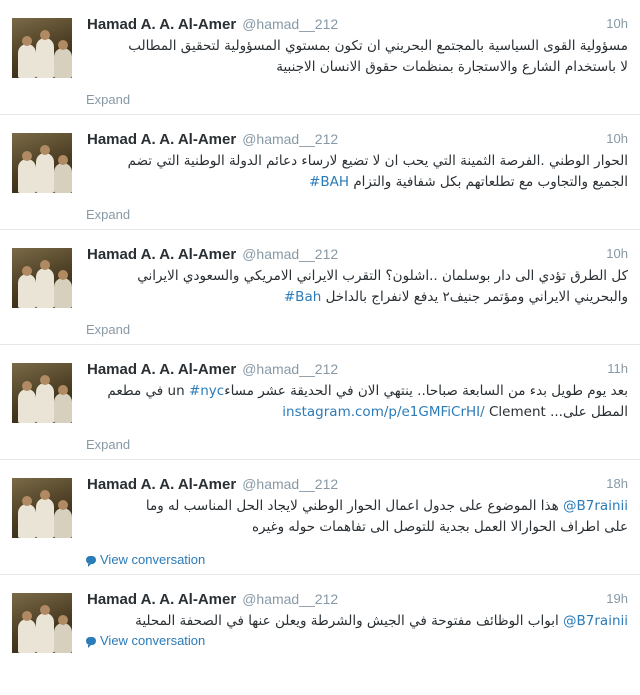 Image resolution: width=640 pixels, height=695 pixels. Describe the element at coordinates (617, 484) in the screenshot. I see `tweet-timestamp: 18h` at that location.